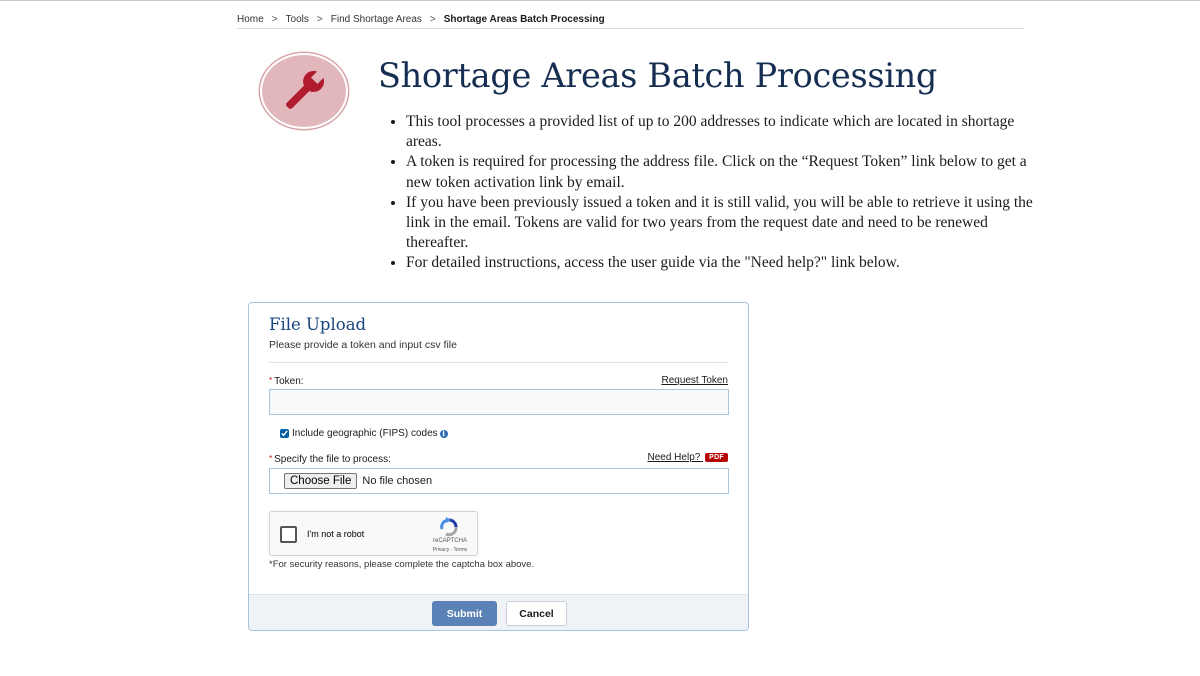 Image resolution: width=1200 pixels, height=676 pixels. Describe the element at coordinates (694, 380) in the screenshot. I see `request-token-link: Request Token` at that location.